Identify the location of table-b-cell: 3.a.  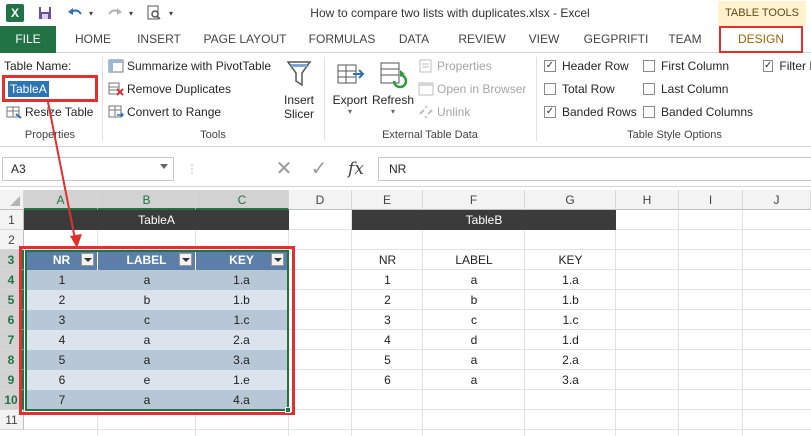
(570, 380).